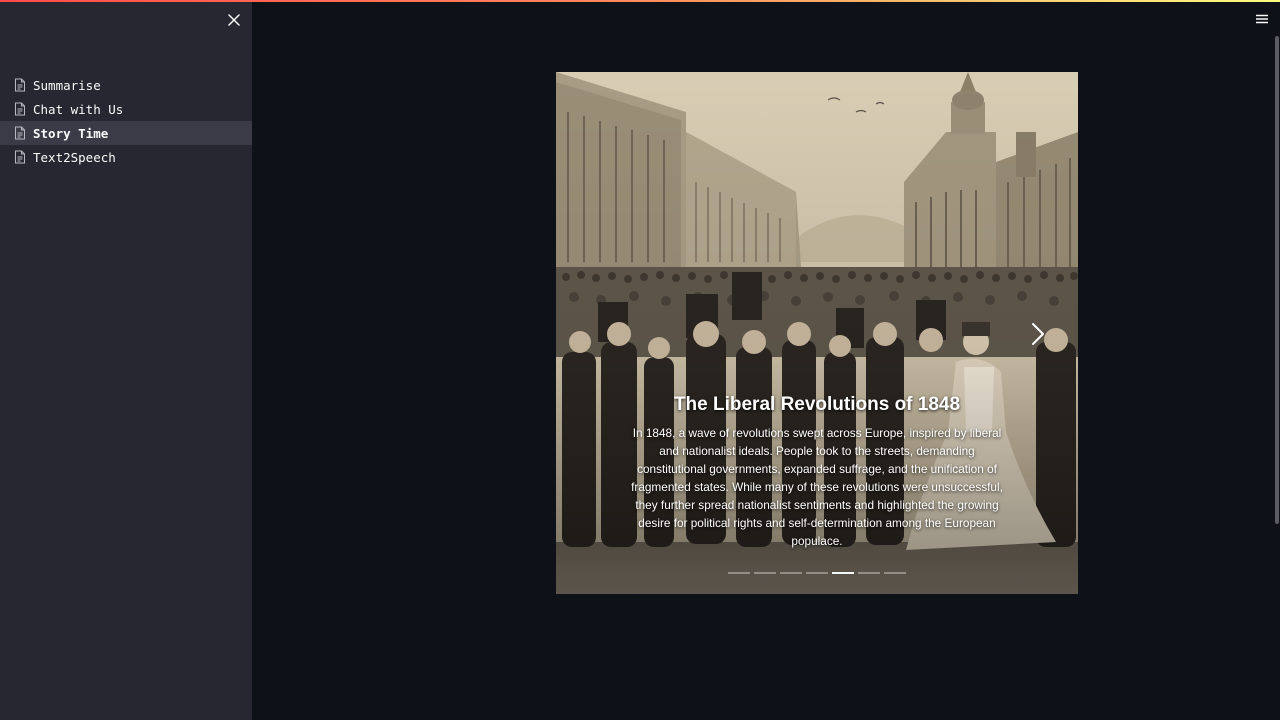 The height and width of the screenshot is (720, 1280). I want to click on close-sidebar-button, so click(234, 20).